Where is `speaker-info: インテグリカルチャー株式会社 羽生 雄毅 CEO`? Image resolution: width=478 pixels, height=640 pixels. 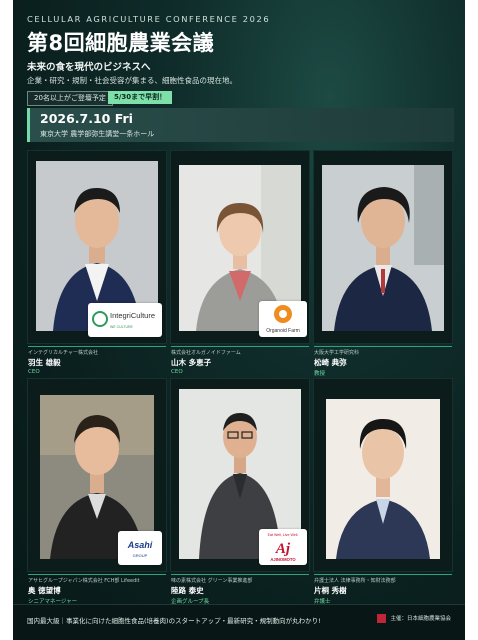 speaker-info: インテグリカルチャー株式会社 羽生 雄毅 CEO is located at coordinates (98, 360).